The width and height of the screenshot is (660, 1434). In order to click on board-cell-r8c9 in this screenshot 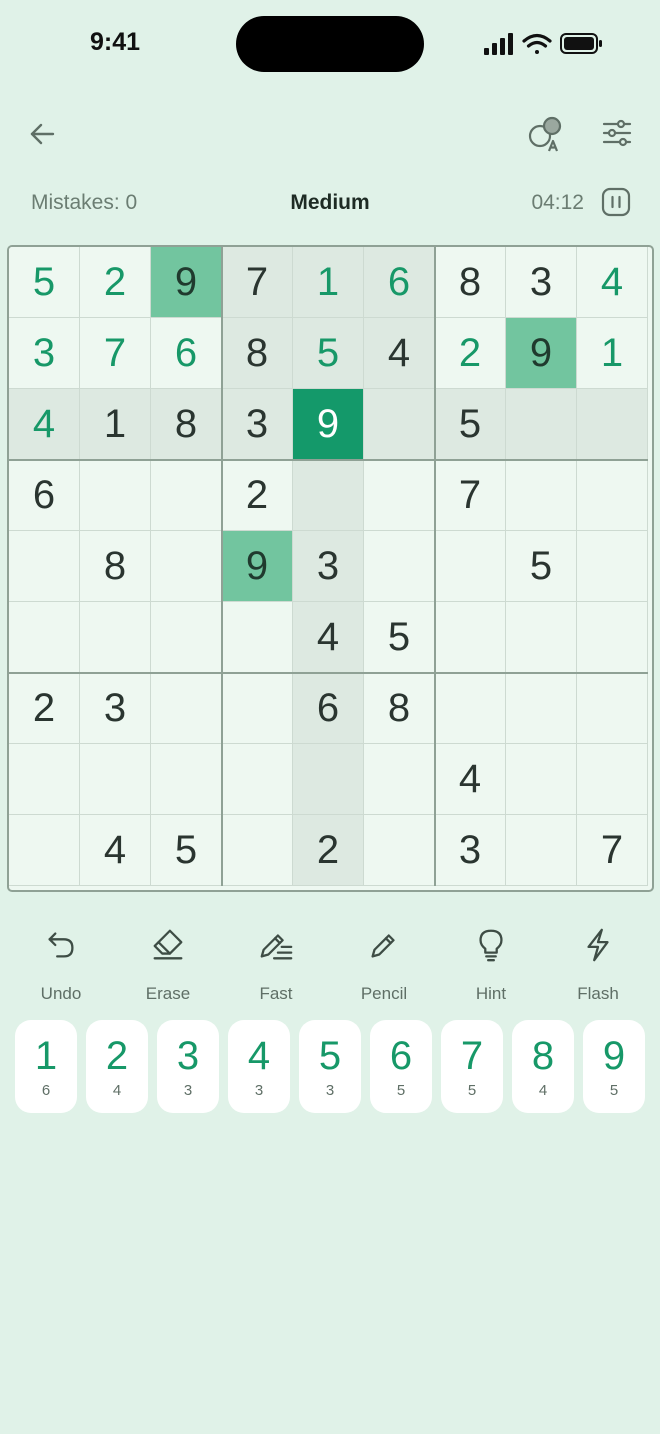, I will do `click(612, 779)`.